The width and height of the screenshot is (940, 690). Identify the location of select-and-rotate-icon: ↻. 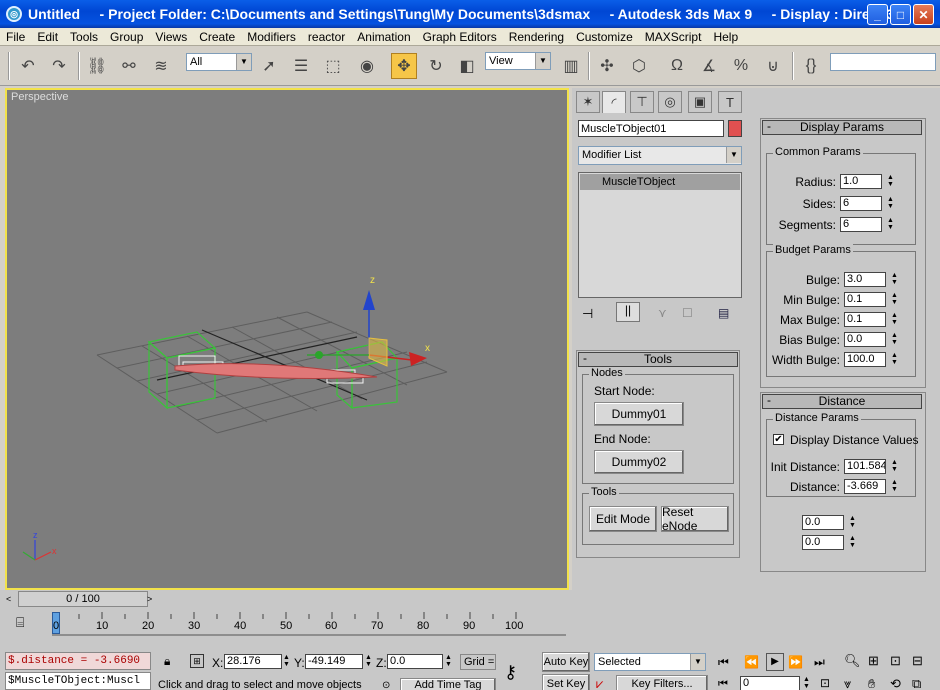
(436, 66).